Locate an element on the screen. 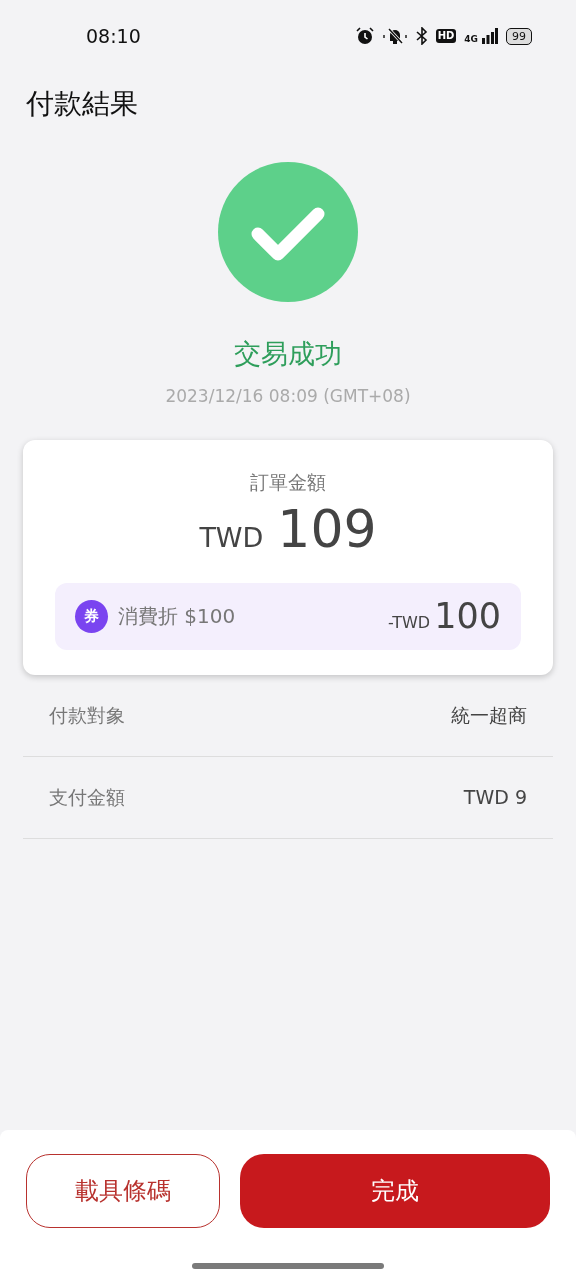 This screenshot has width=576, height=1280. status-text: 交易成功 is located at coordinates (288, 354).